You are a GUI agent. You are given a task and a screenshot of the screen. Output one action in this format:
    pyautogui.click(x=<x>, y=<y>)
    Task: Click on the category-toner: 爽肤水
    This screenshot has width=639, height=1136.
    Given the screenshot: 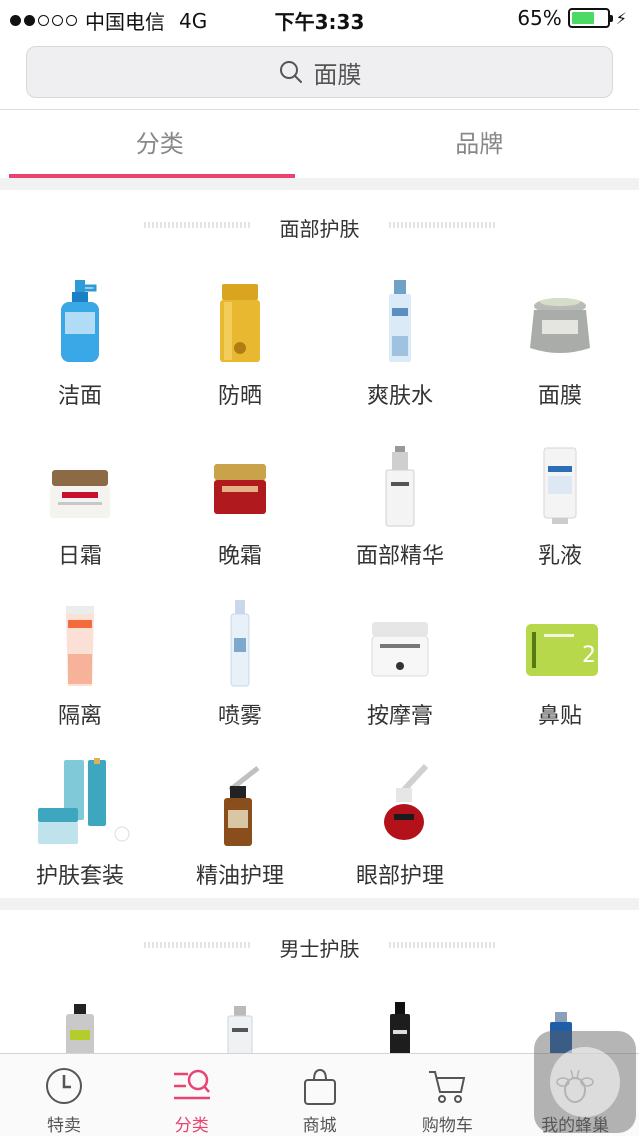 What is the action you would take?
    pyautogui.click(x=400, y=345)
    